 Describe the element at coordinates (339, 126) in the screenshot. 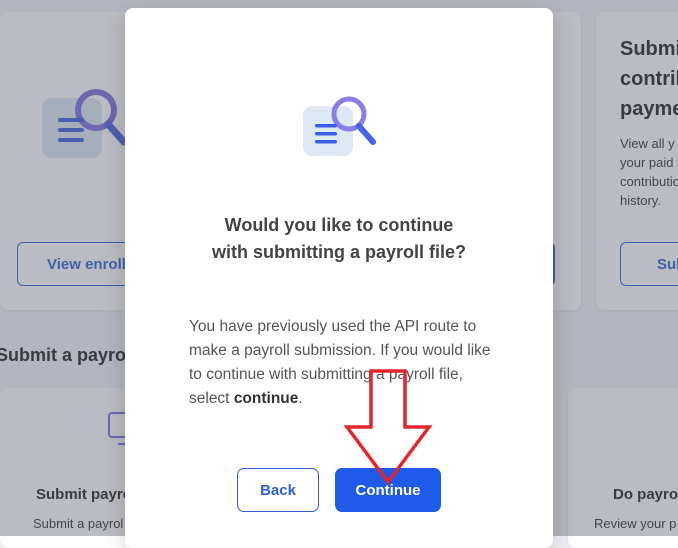

I see `document-search-icon` at that location.